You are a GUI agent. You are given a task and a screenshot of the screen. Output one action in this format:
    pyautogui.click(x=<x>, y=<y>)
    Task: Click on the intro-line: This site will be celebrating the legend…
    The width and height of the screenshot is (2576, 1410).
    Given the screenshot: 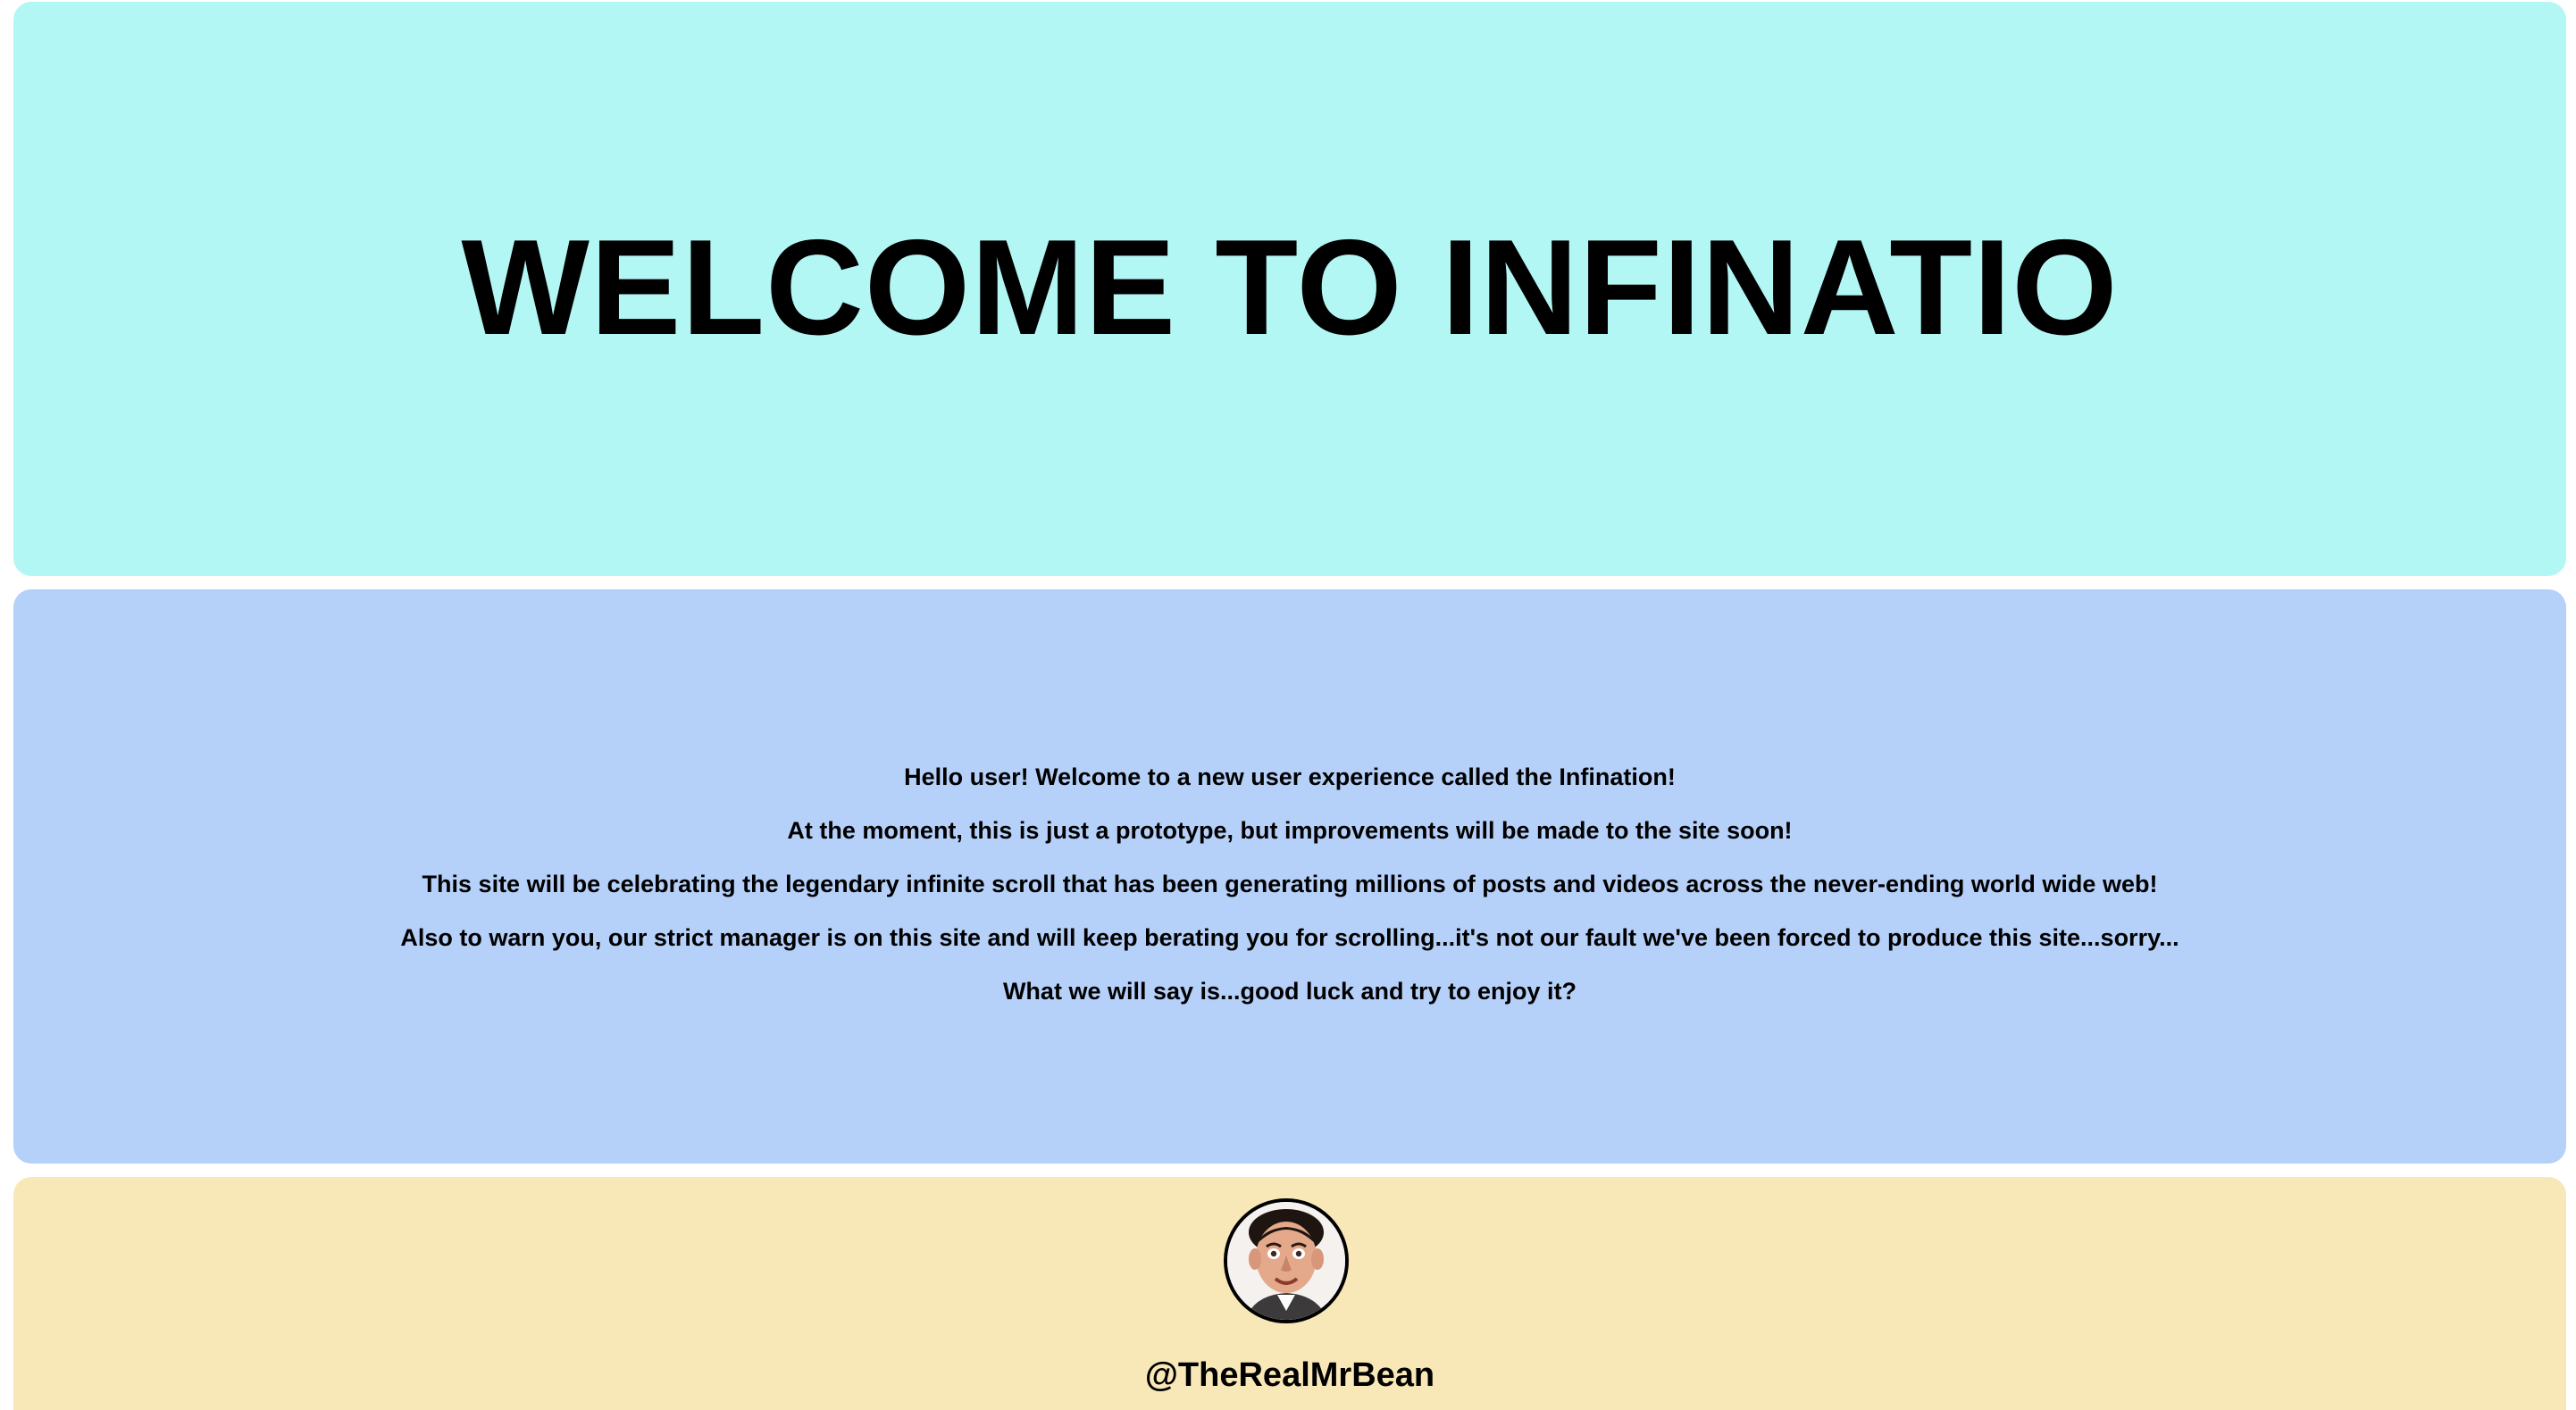 What is the action you would take?
    pyautogui.click(x=1290, y=884)
    